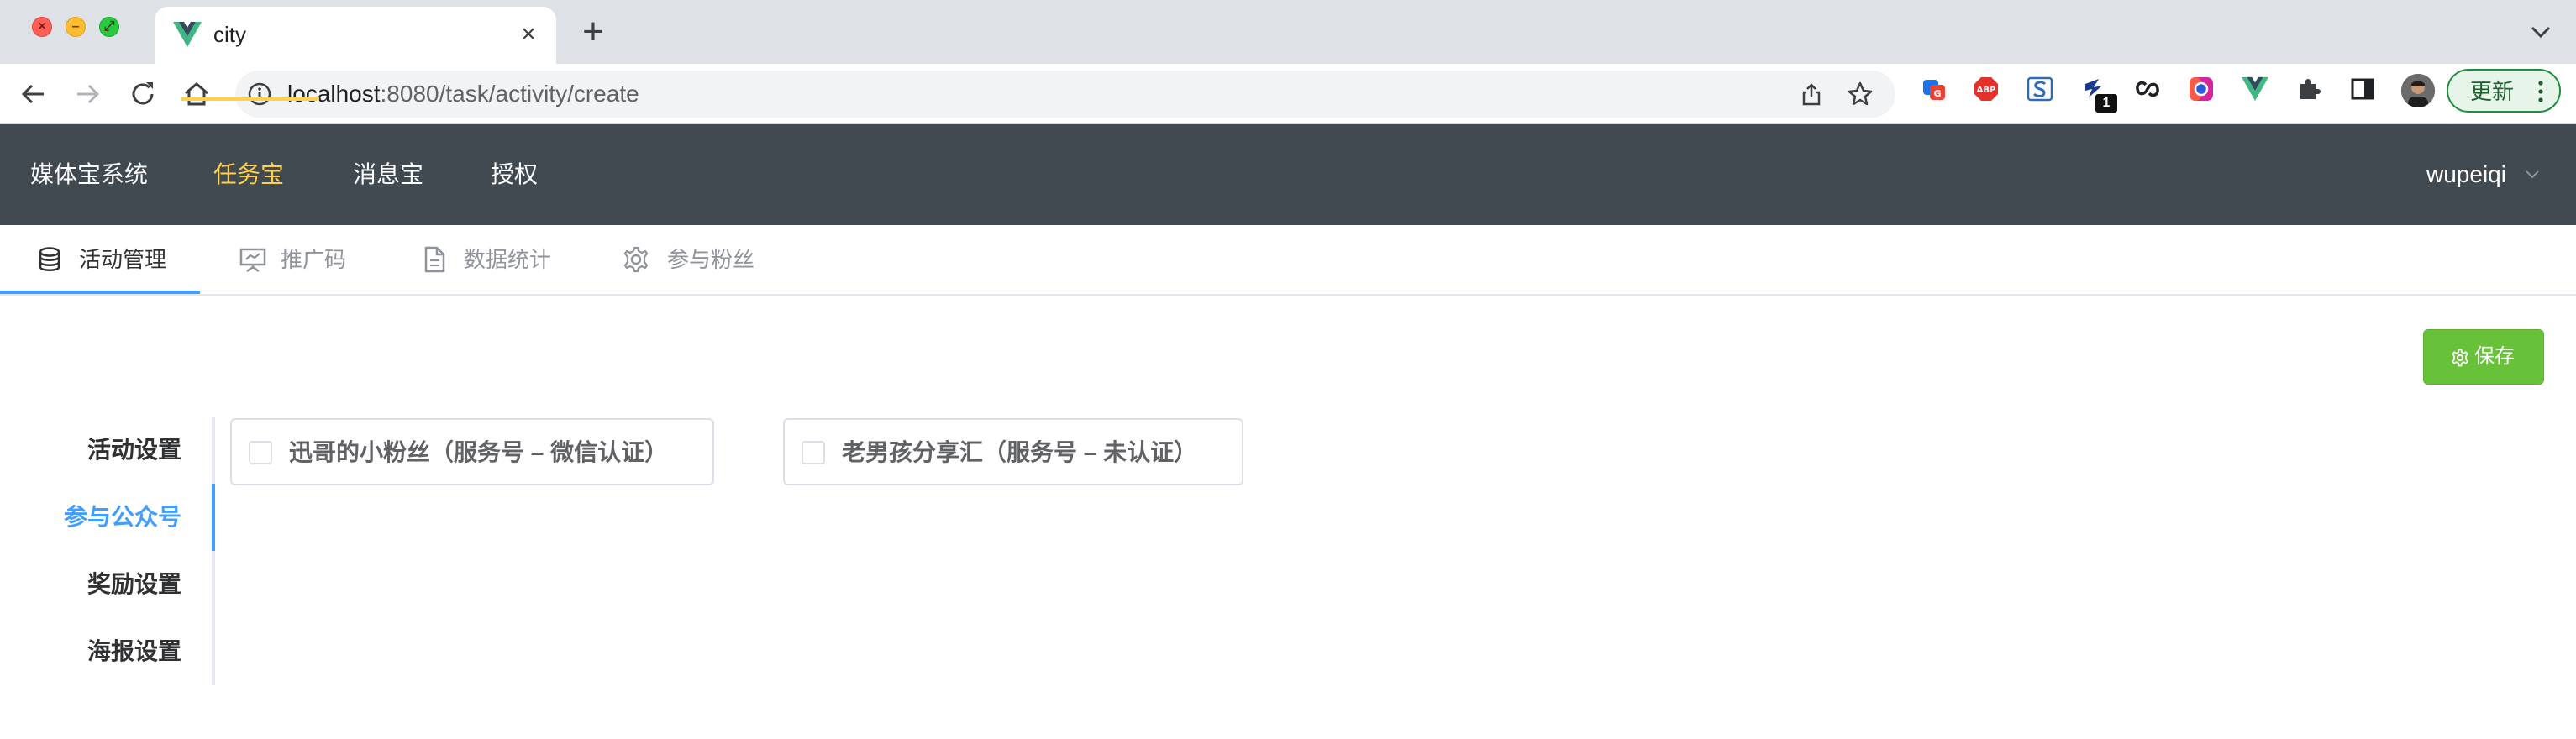 This screenshot has width=2576, height=739. I want to click on home-icon, so click(196, 94).